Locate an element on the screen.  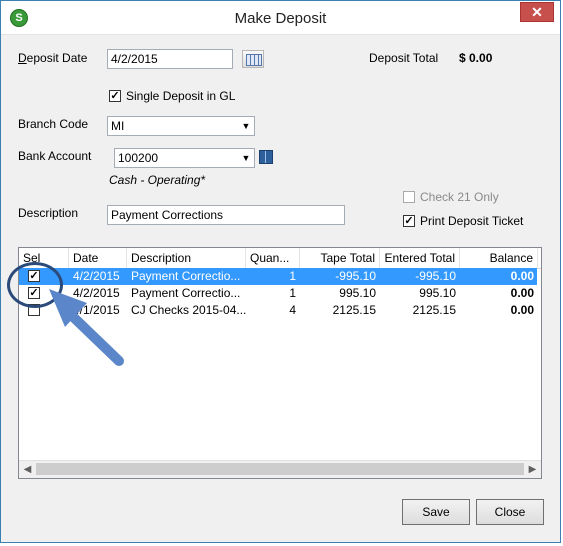
close-window-button: ✕ is located at coordinates (537, 12).